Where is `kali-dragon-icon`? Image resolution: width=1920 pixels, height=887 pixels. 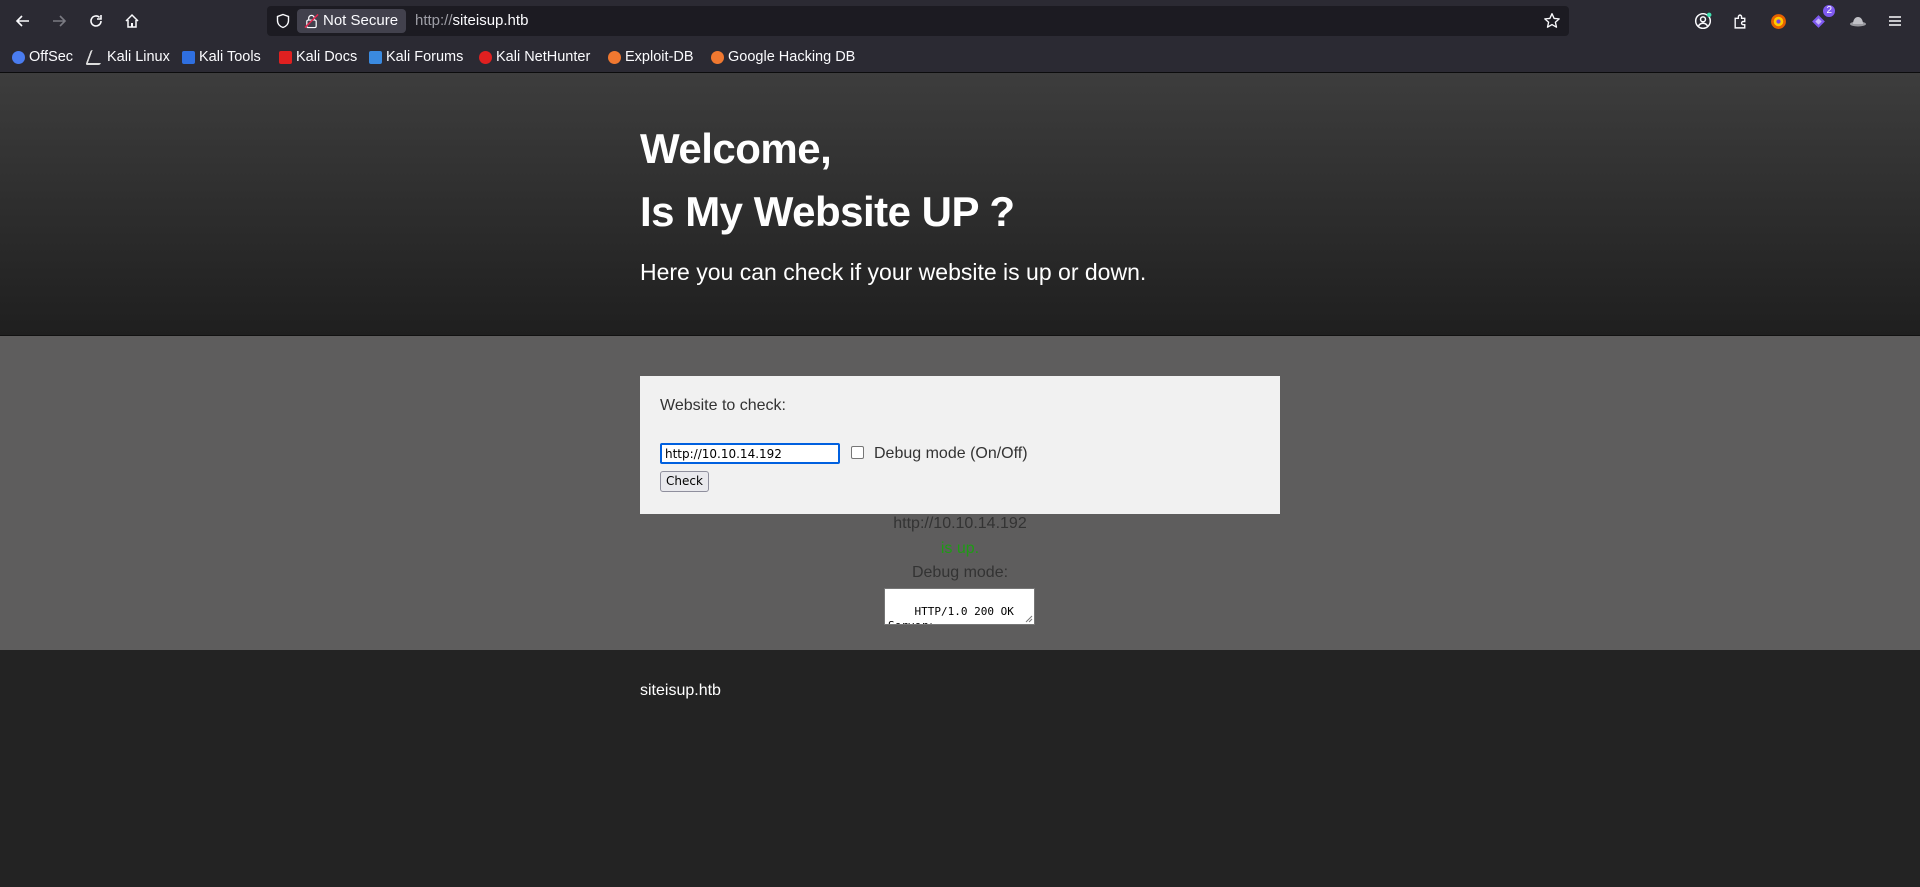 kali-dragon-icon is located at coordinates (95, 57).